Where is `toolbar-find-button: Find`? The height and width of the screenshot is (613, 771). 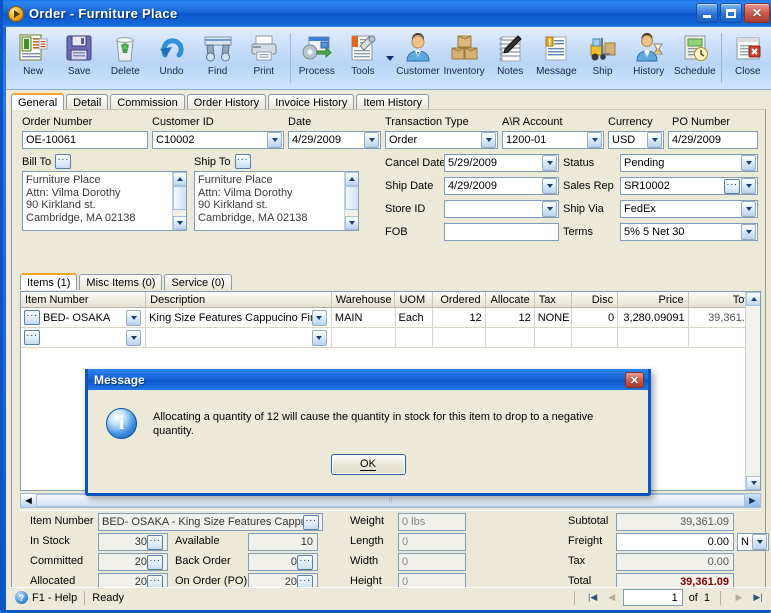
toolbar-find-button: Find is located at coordinates (218, 59).